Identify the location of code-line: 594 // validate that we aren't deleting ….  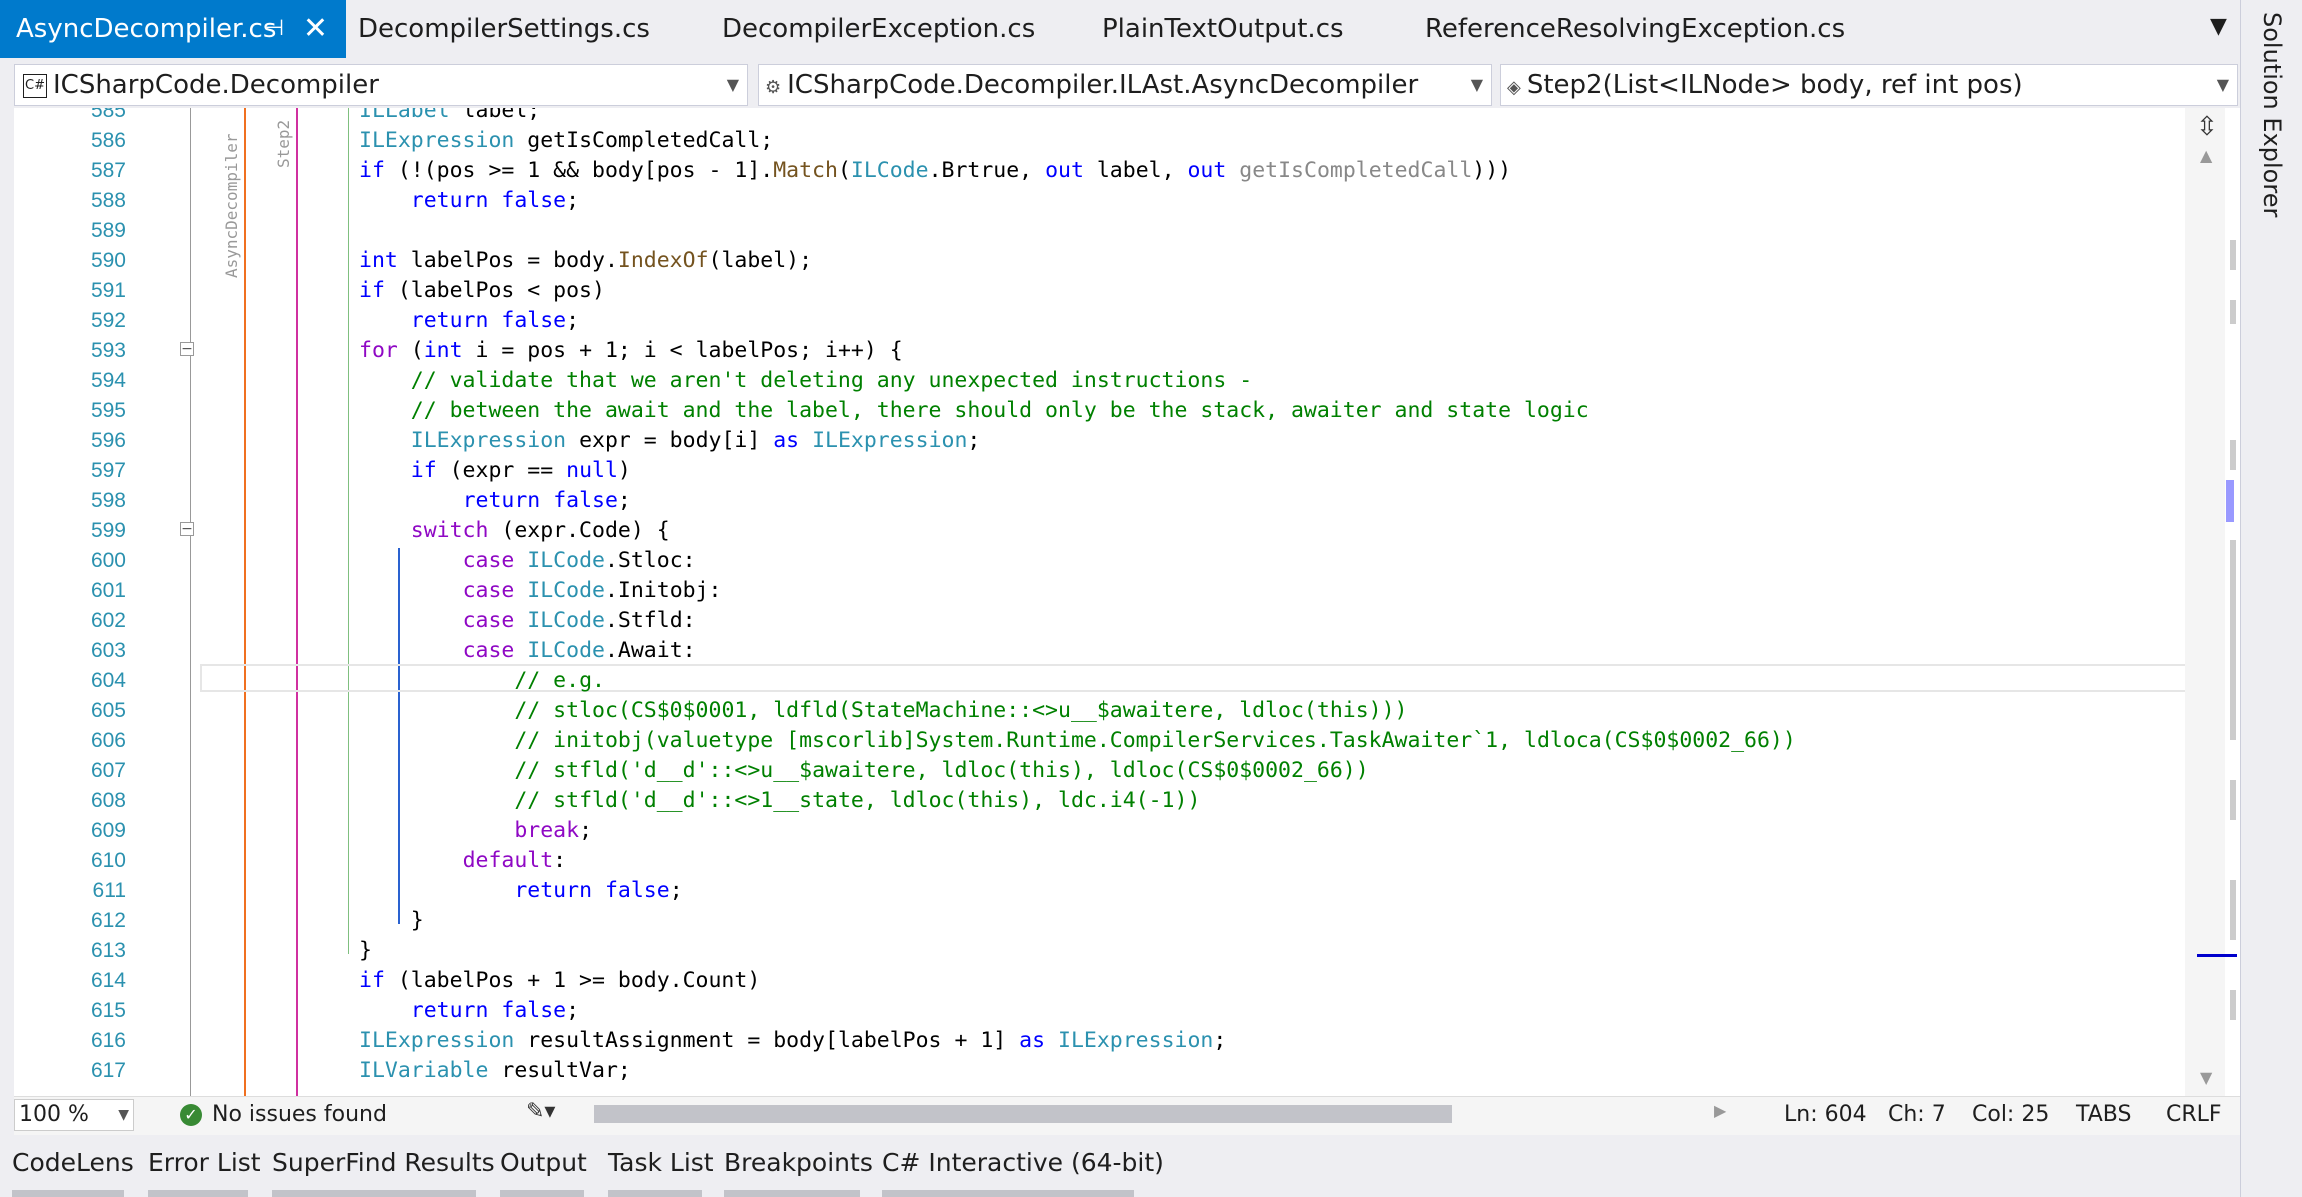
(1104, 381).